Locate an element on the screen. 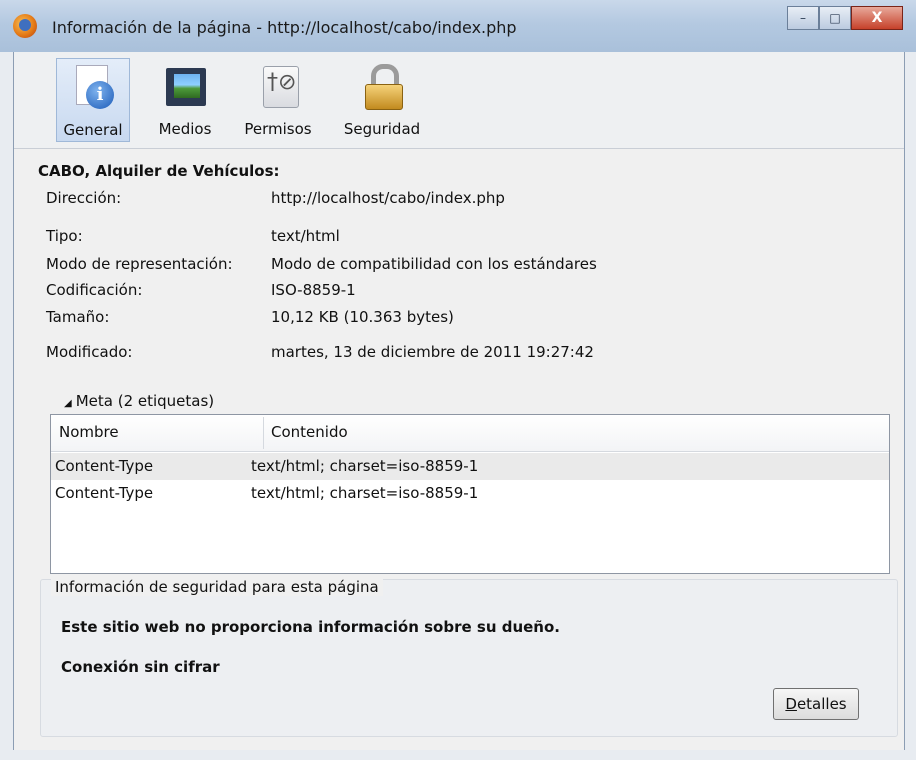 Image resolution: width=916 pixels, height=760 pixels. tab-general-label: General is located at coordinates (93, 130).